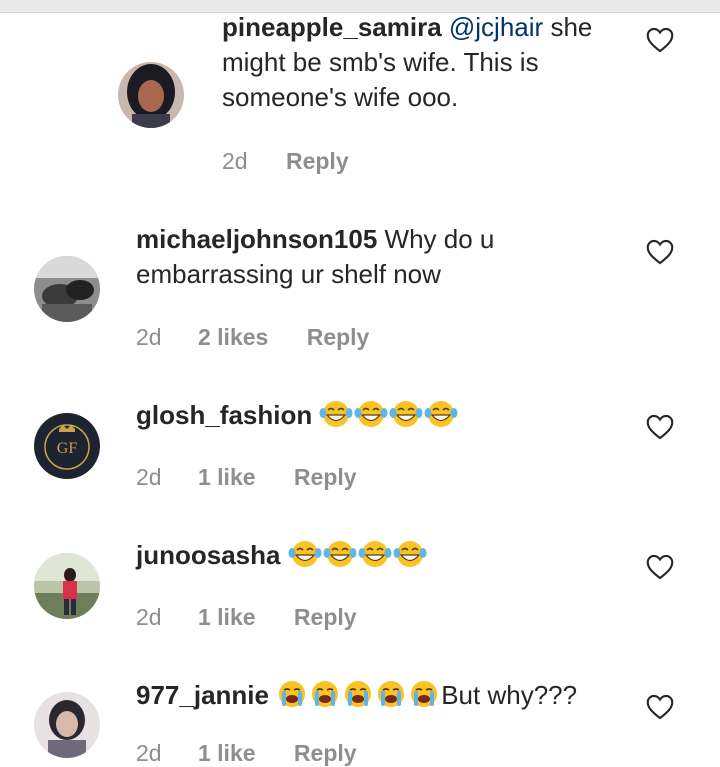 This screenshot has height=767, width=720. Describe the element at coordinates (332, 27) in the screenshot. I see `comment-username: pineapple_samira` at that location.